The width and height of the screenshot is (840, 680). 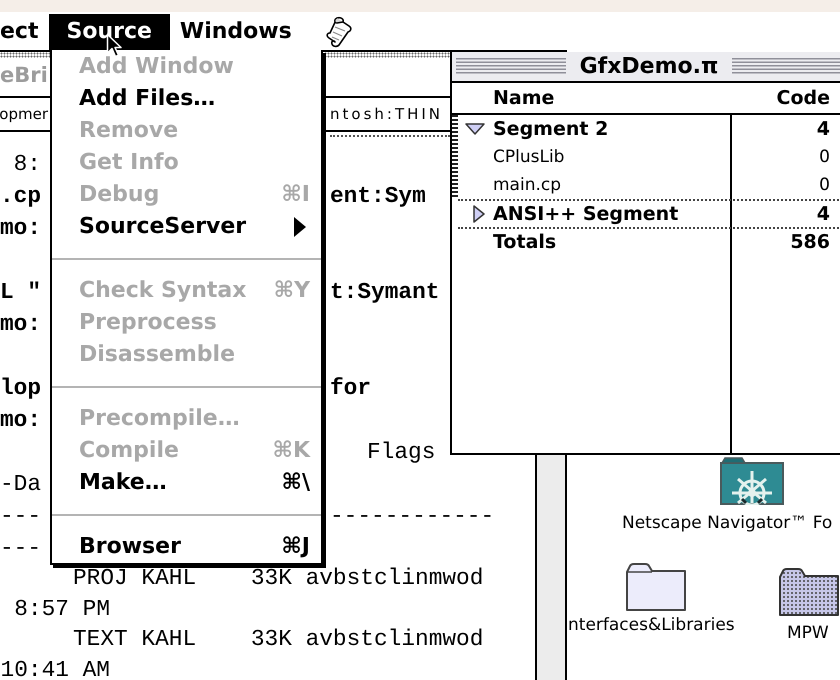 What do you see at coordinates (378, 196) in the screenshot?
I see `listing-text: ent:Sym` at bounding box center [378, 196].